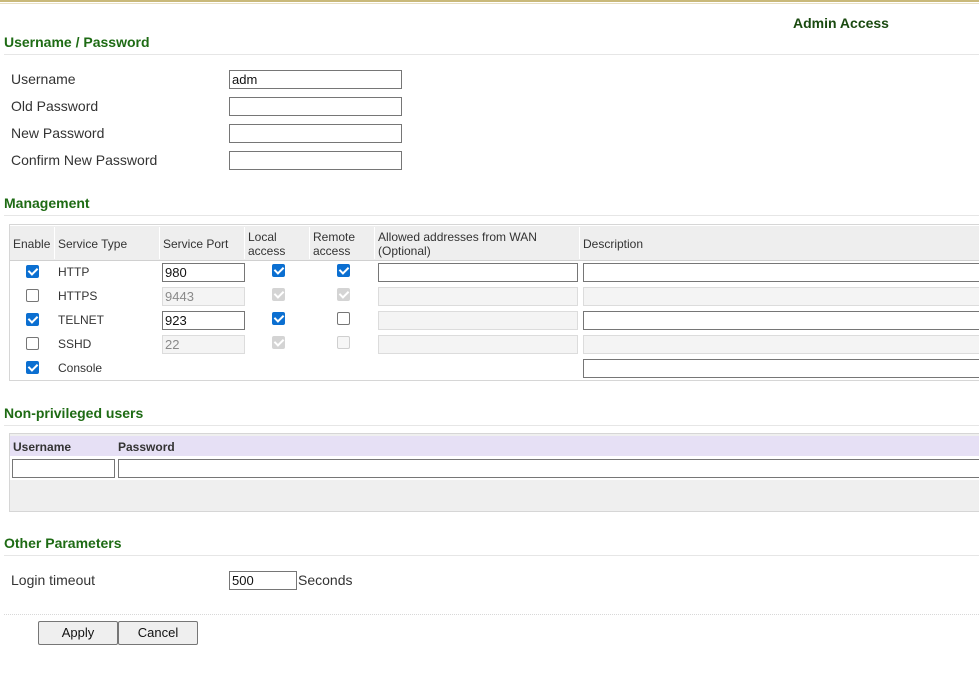 This screenshot has width=979, height=677. What do you see at coordinates (81, 320) in the screenshot?
I see `service-type-telnet: TELNET` at bounding box center [81, 320].